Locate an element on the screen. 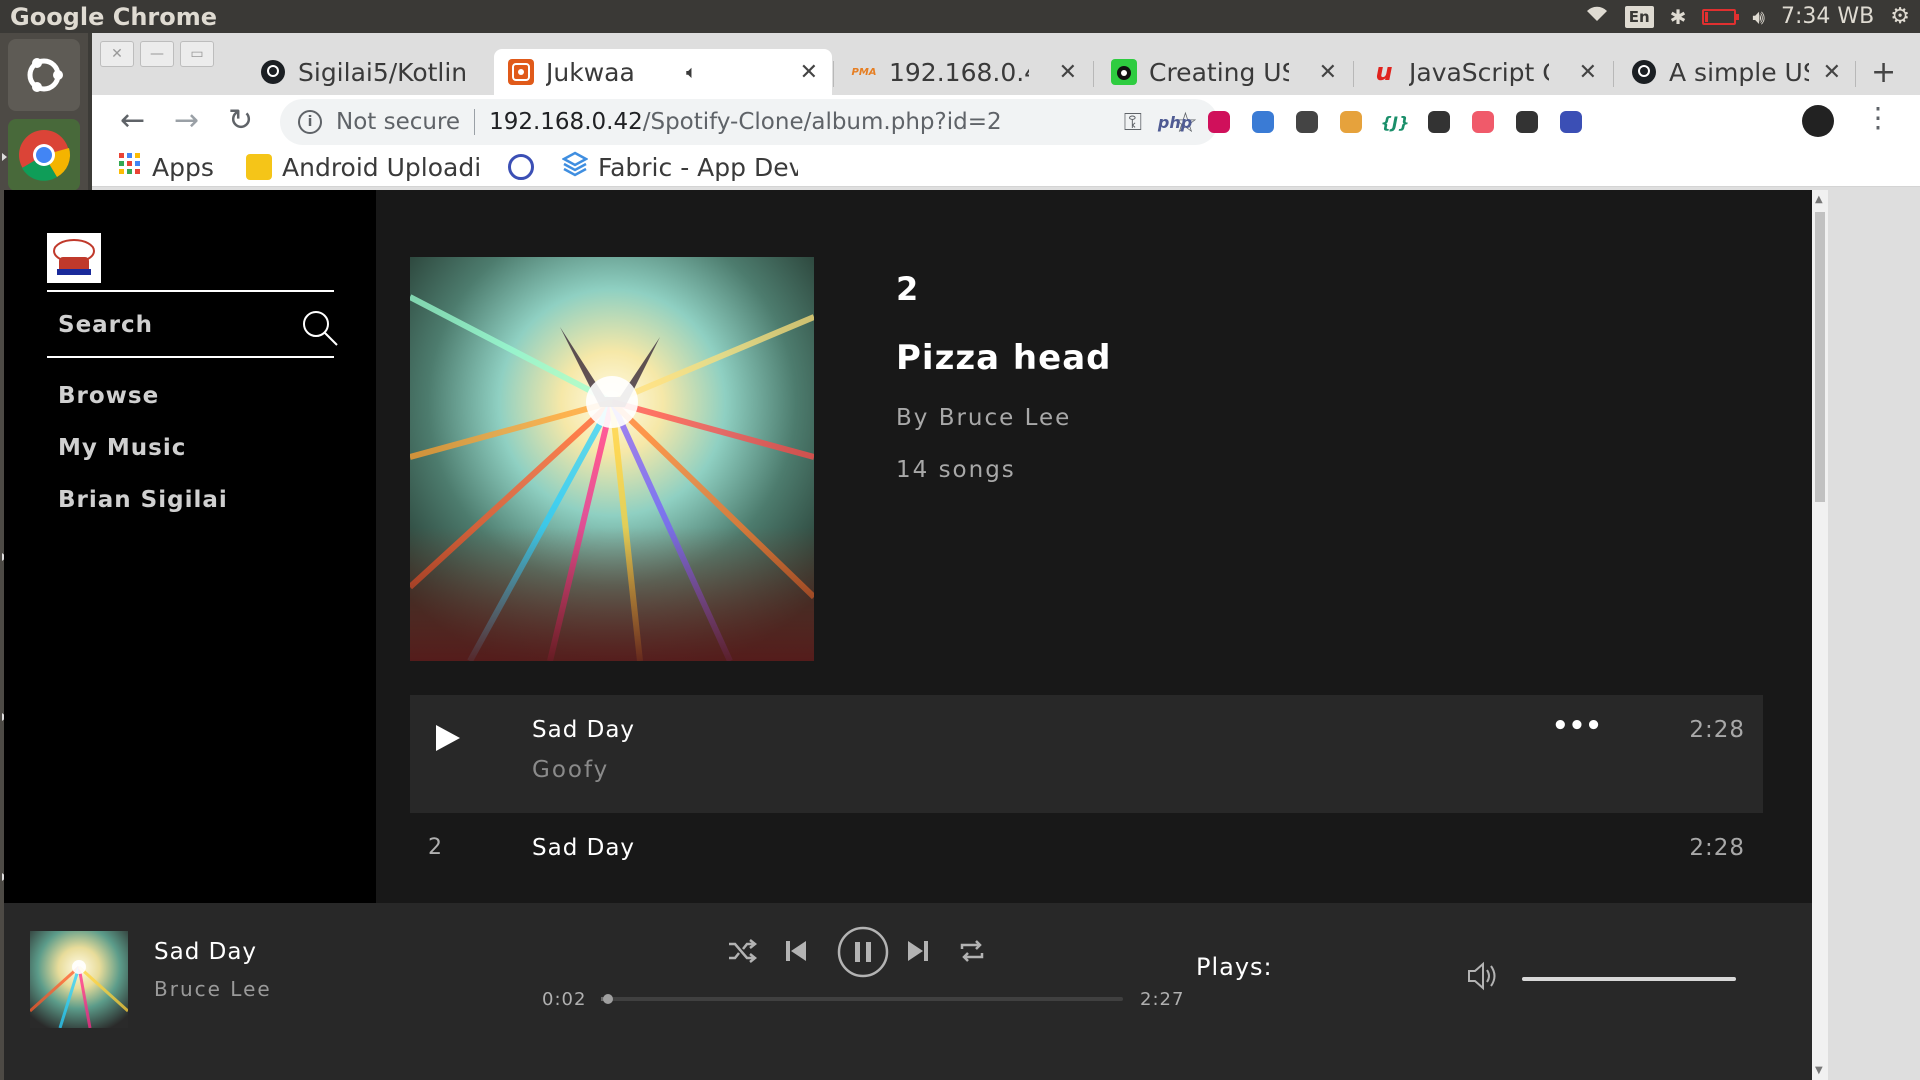 The height and width of the screenshot is (1080, 1920). chrome-menu-icon: ⋮ is located at coordinates (1878, 117).